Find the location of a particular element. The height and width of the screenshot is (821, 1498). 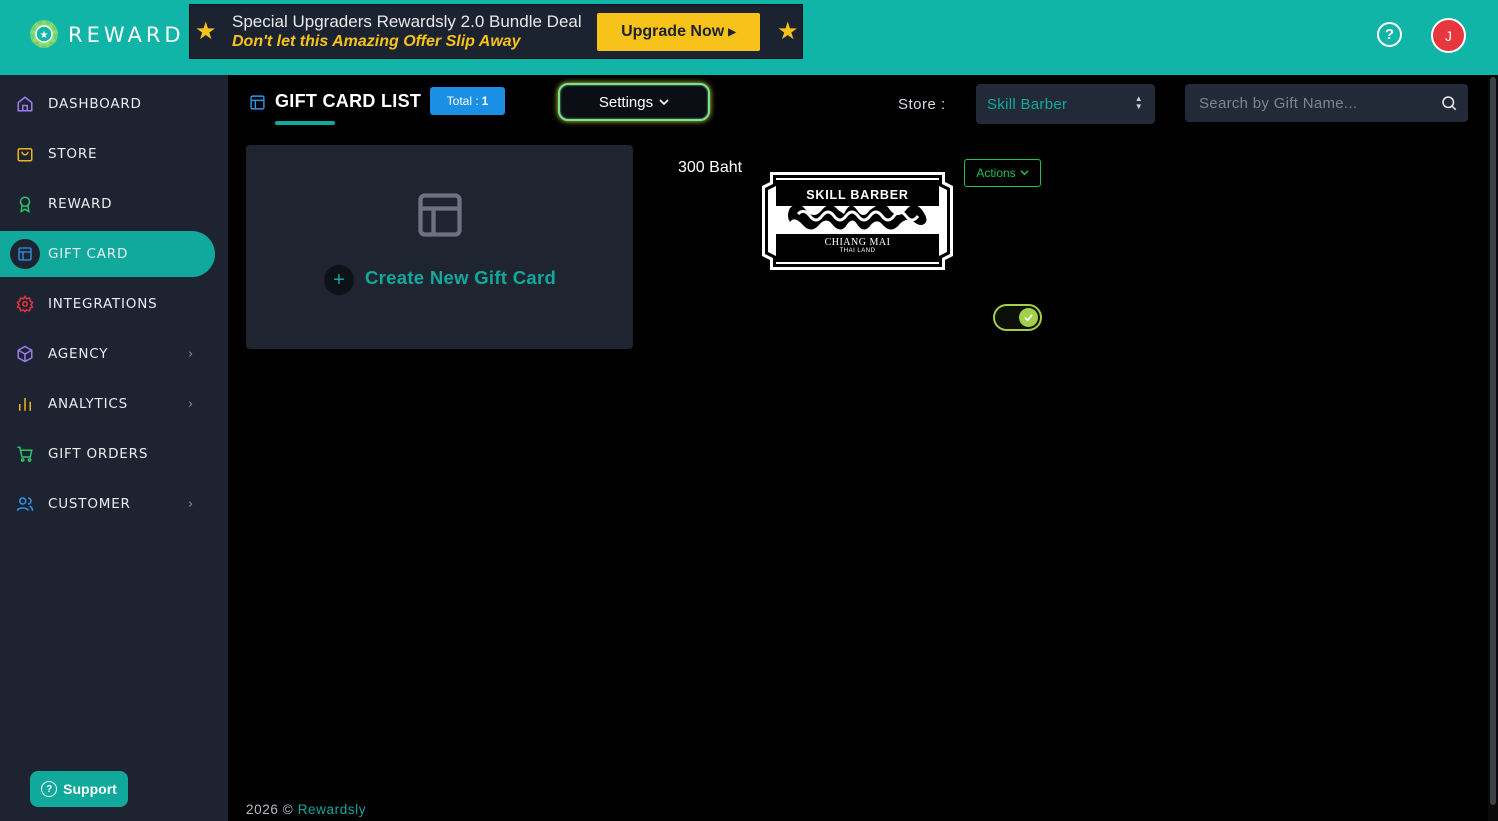

avatar-initial: J is located at coordinates (1448, 35).